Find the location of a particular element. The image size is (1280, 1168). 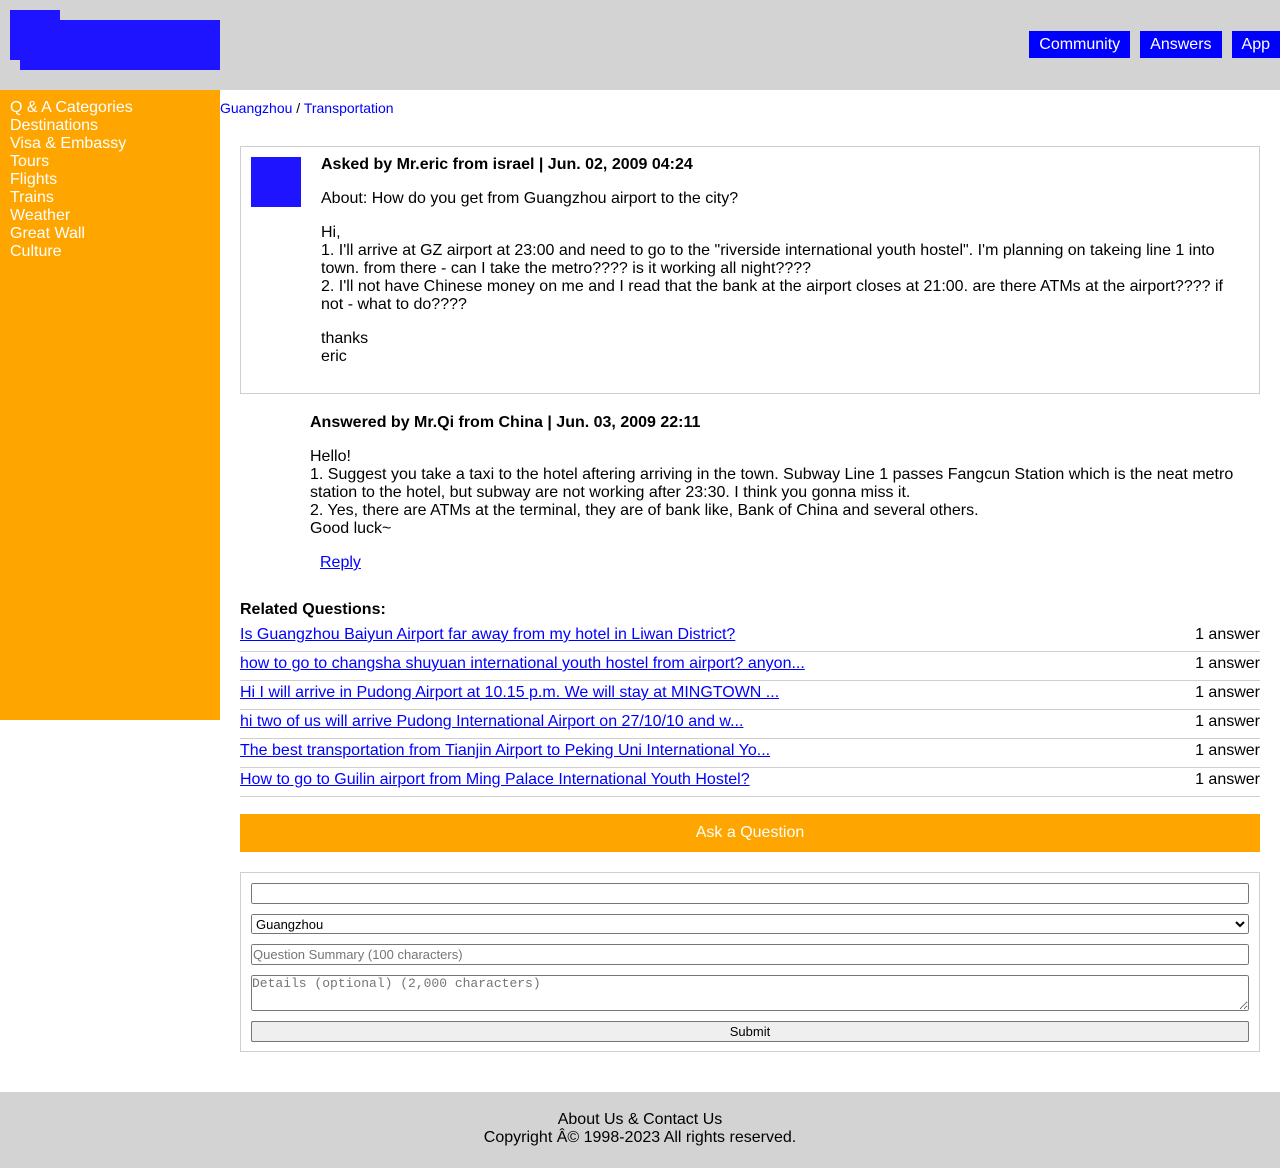

sidebar-item-great-wall: Great Wall is located at coordinates (110, 234).